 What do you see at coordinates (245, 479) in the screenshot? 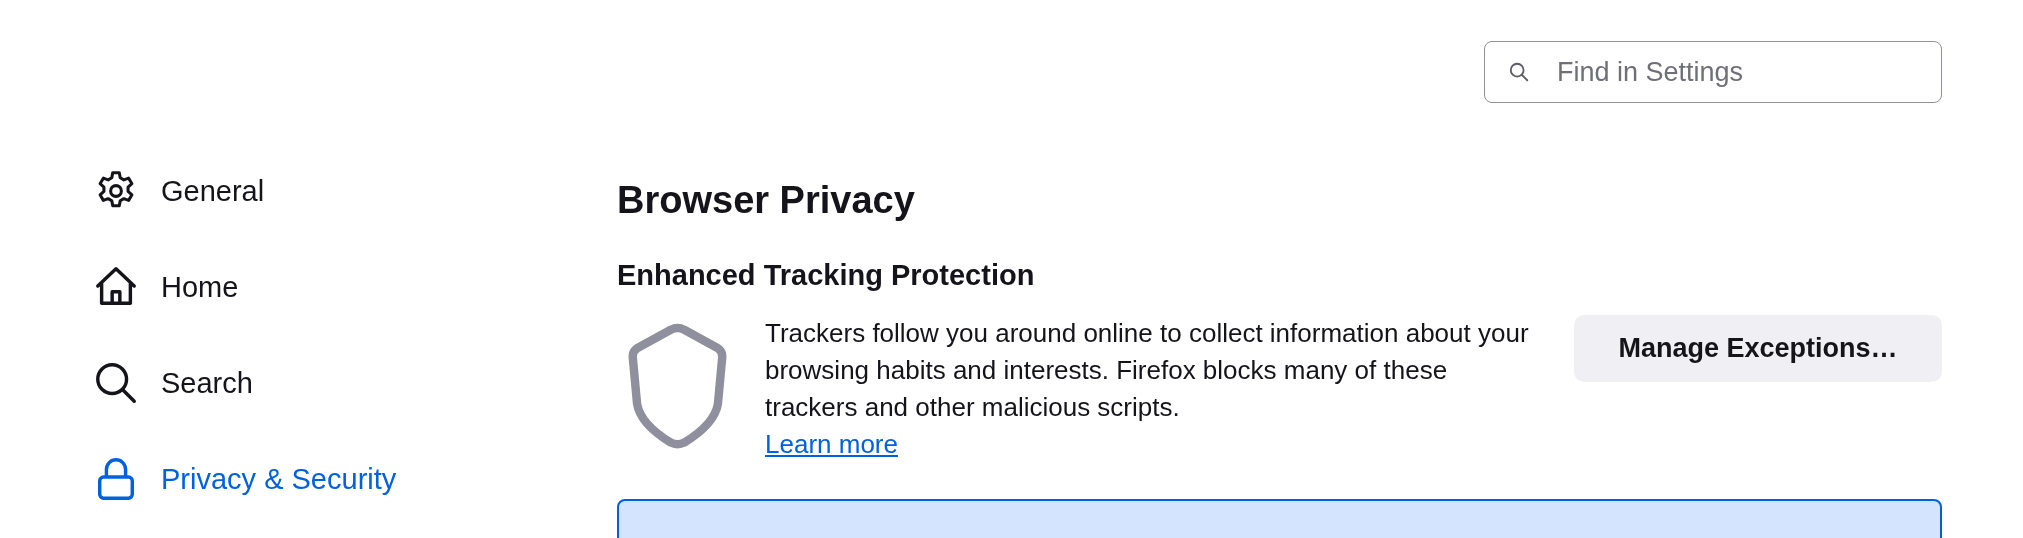
I see `sidebar-item: Privacy & Security` at bounding box center [245, 479].